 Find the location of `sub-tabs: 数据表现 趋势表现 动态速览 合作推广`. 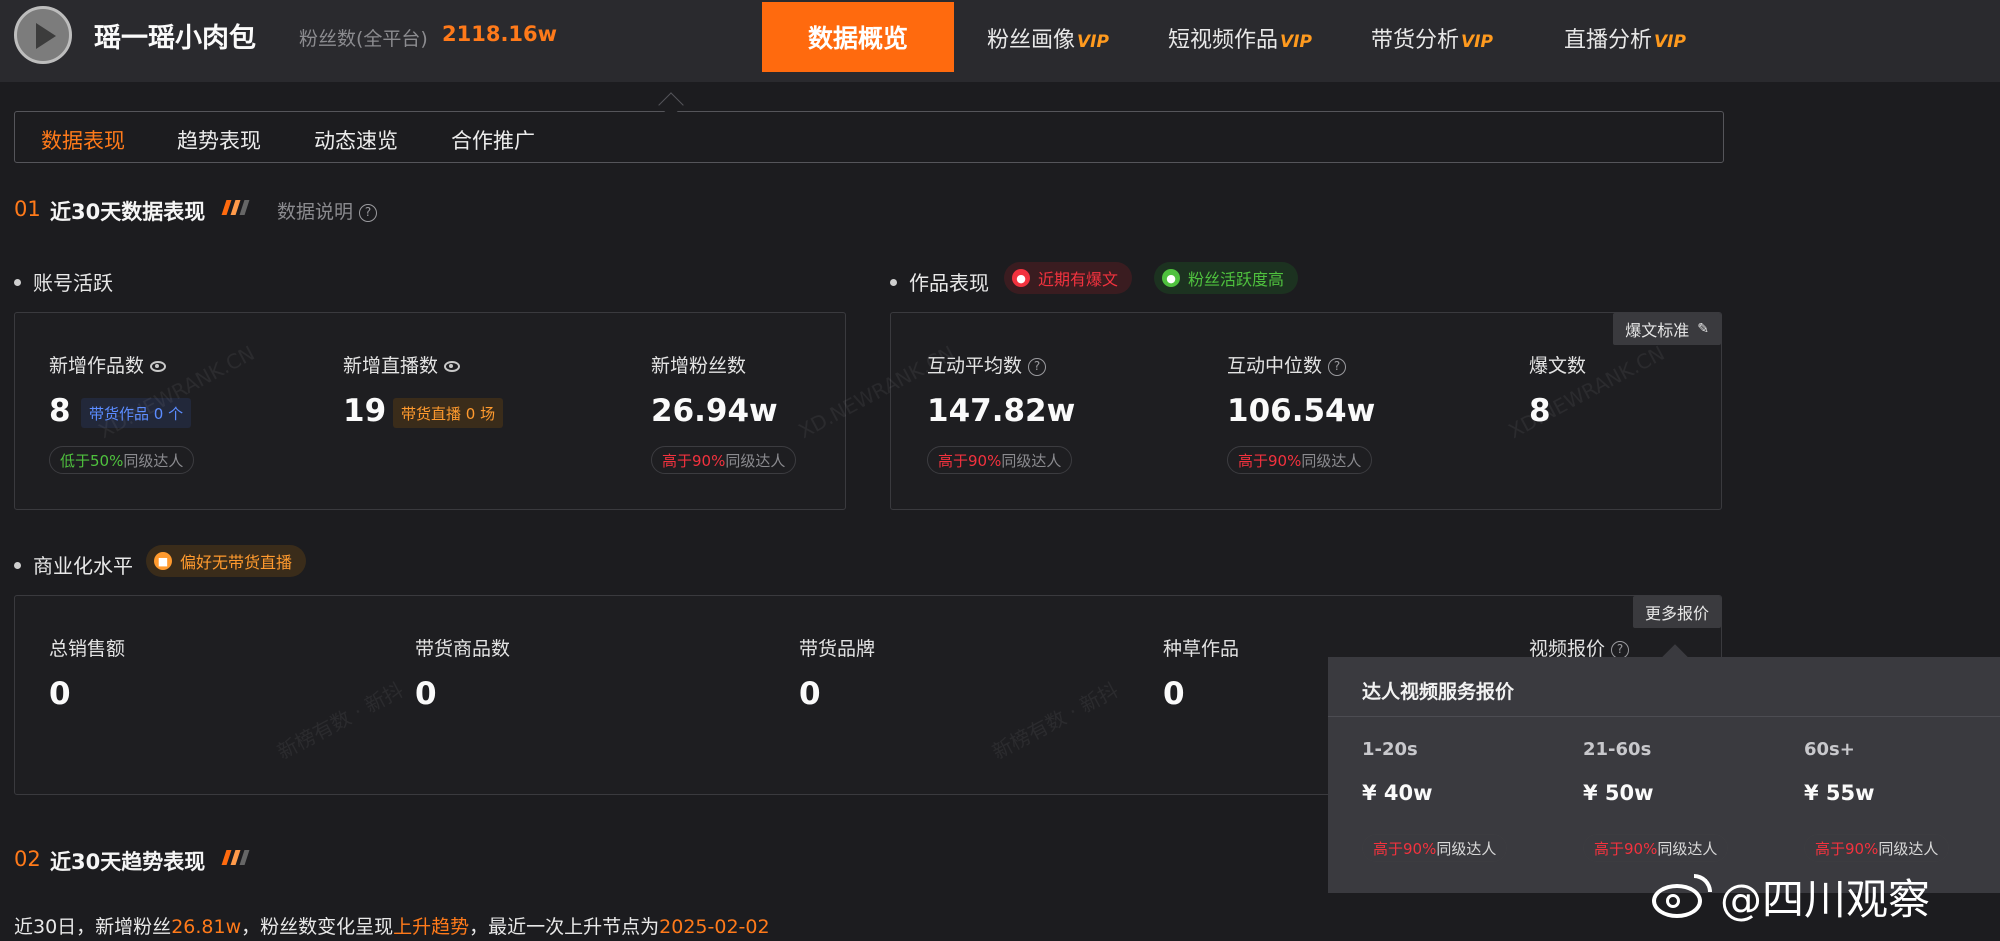

sub-tabs: 数据表现 趋势表现 动态速览 合作推广 is located at coordinates (869, 137).